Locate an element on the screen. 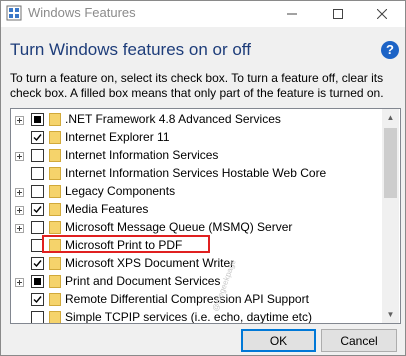  feature-label: Microsoft Message Queue (MSMQ) Server is located at coordinates (179, 227).